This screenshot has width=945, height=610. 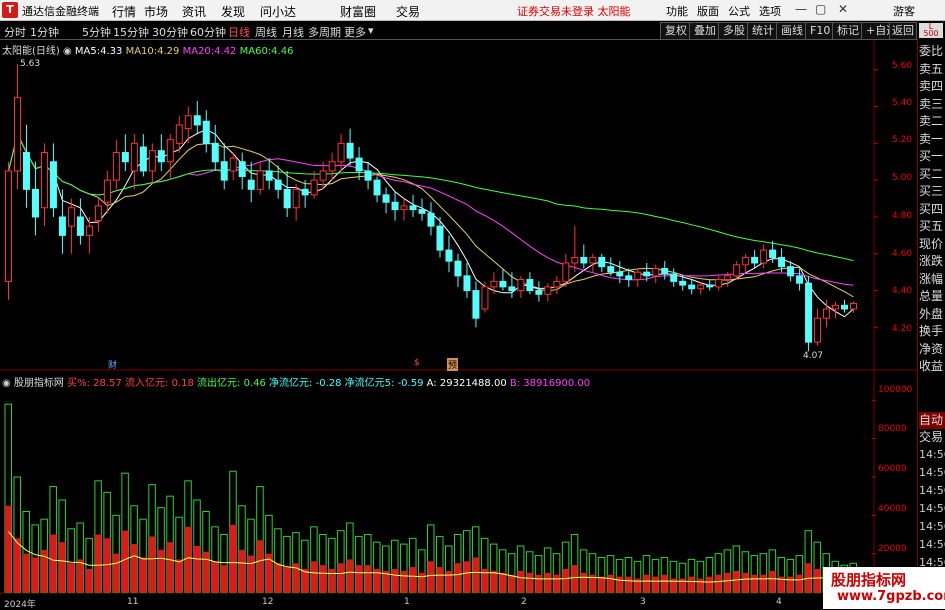 What do you see at coordinates (892, 469) in the screenshot?
I see `volume-tick: 60000` at bounding box center [892, 469].